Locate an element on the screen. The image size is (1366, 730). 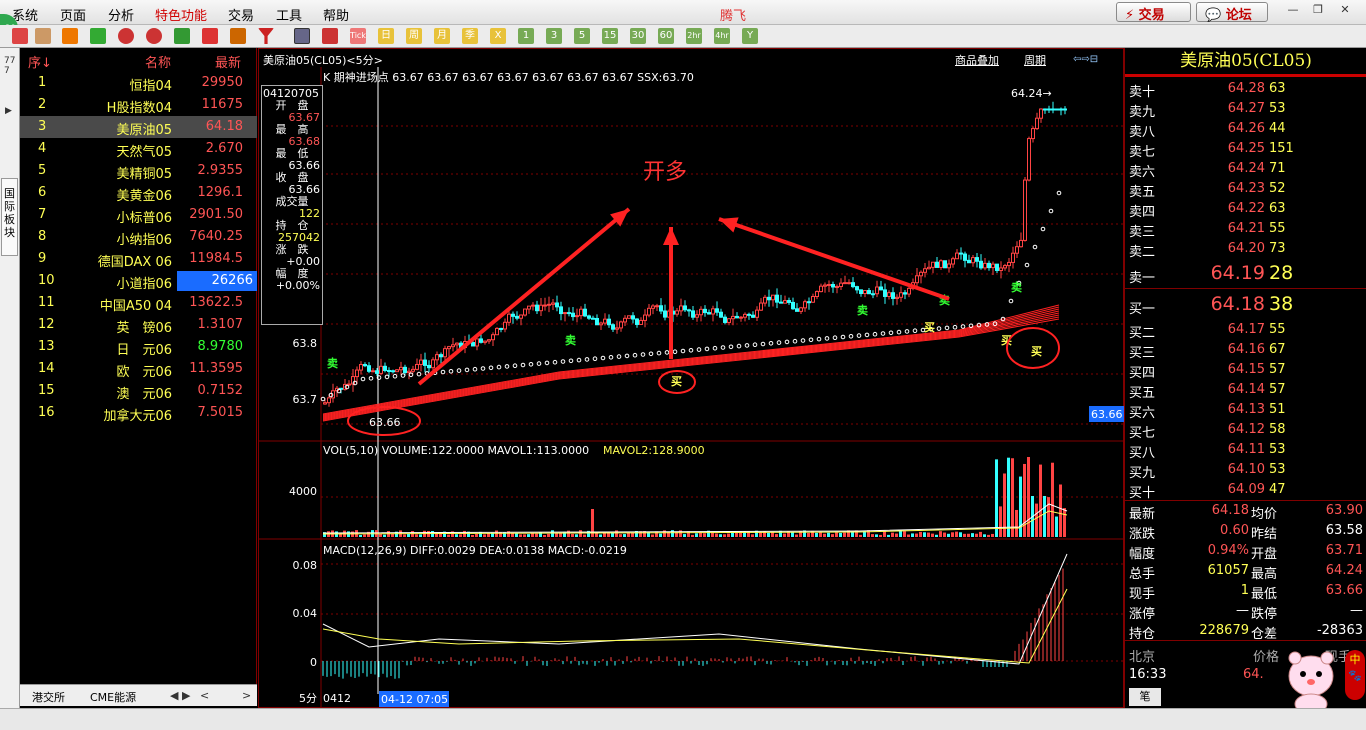
watchlist-row: 8 小纳指06 7640.25 is located at coordinates (138, 237).